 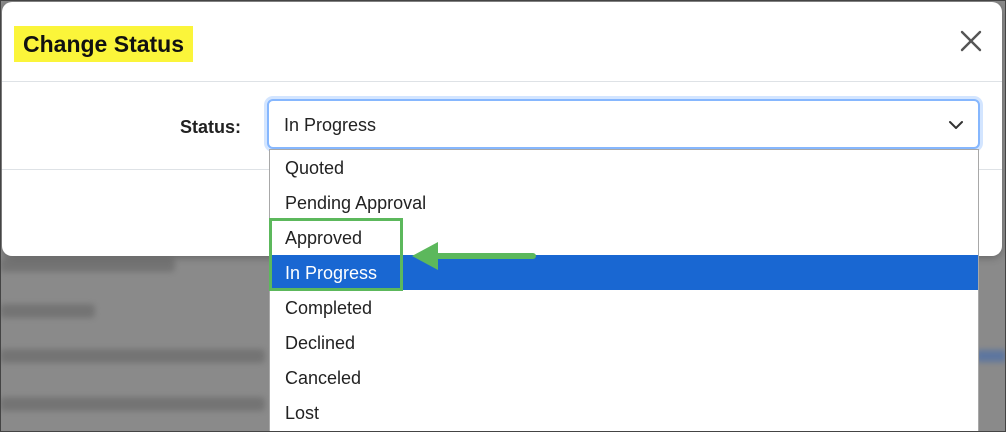 What do you see at coordinates (624, 237) in the screenshot?
I see `option-approved: Approved` at bounding box center [624, 237].